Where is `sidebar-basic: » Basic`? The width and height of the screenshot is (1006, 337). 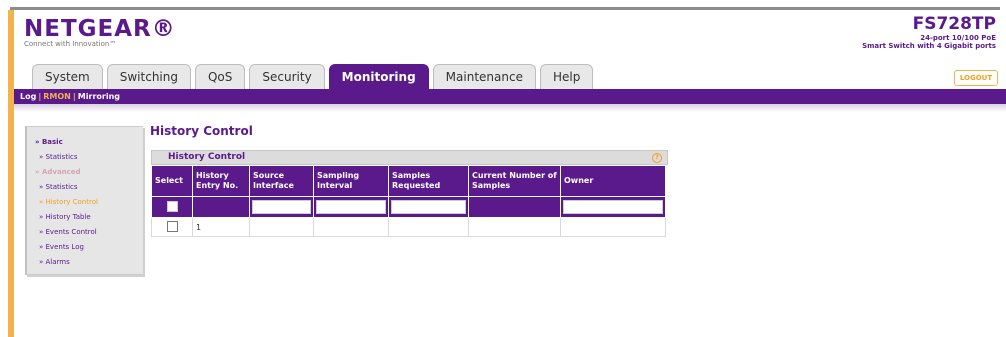 sidebar-basic: » Basic is located at coordinates (85, 142).